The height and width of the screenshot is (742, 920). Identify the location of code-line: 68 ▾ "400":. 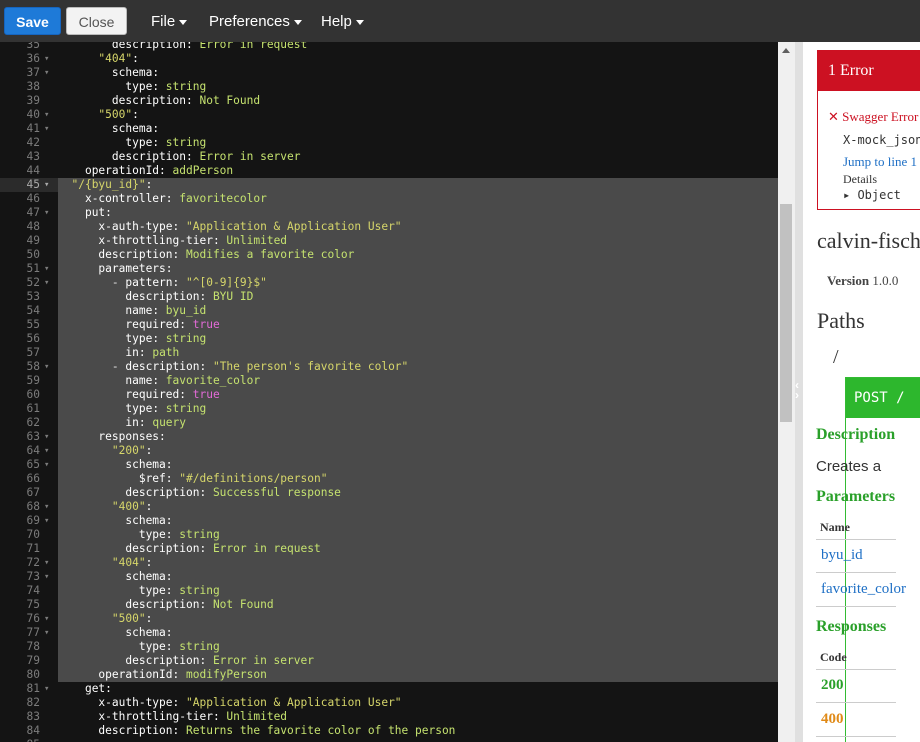
(389, 507).